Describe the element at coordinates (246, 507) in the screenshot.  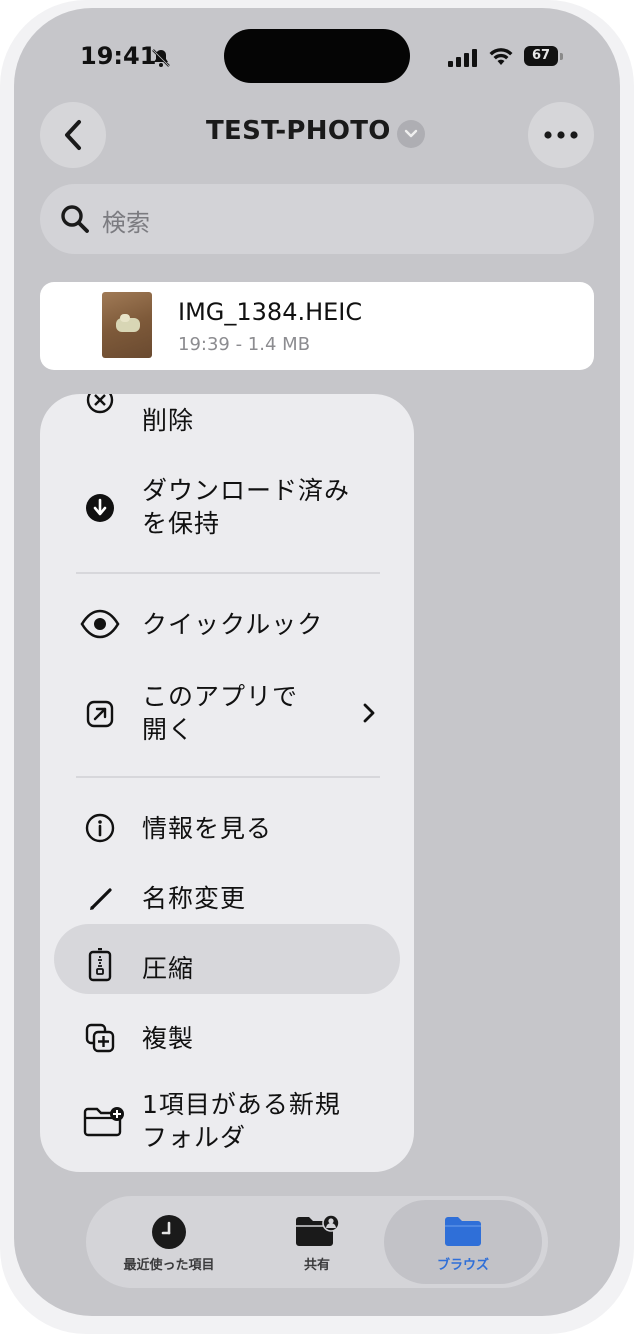
I see `menu-label: ダウンロード済み を保持` at that location.